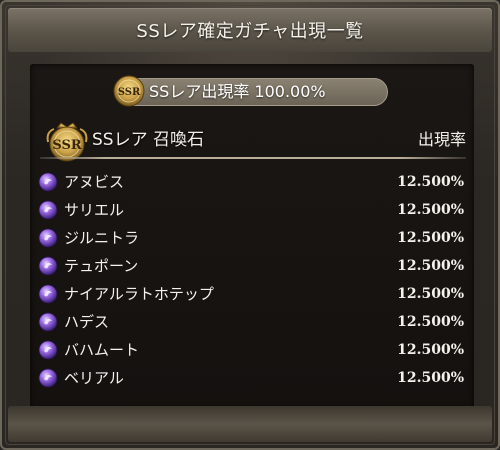  I want to click on summon-name: バハムート, so click(102, 350).